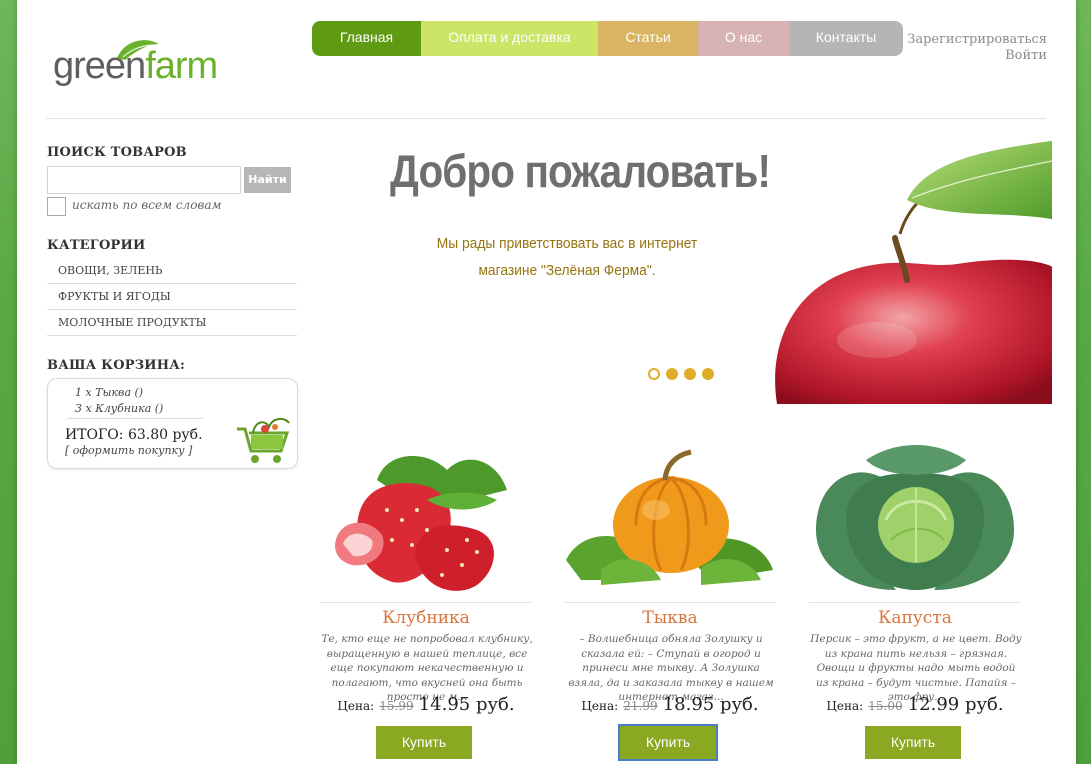 The image size is (1091, 764). Describe the element at coordinates (640, 706) in the screenshot. I see `old-price: 21.99` at that location.